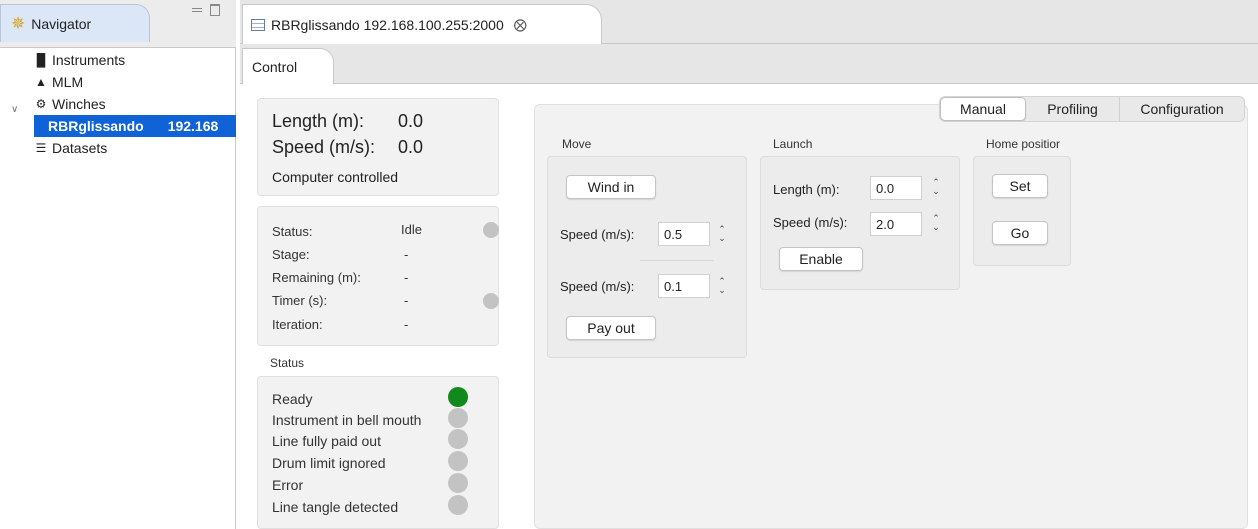  What do you see at coordinates (896, 188) in the screenshot?
I see `launch-length-input: 0.0` at bounding box center [896, 188].